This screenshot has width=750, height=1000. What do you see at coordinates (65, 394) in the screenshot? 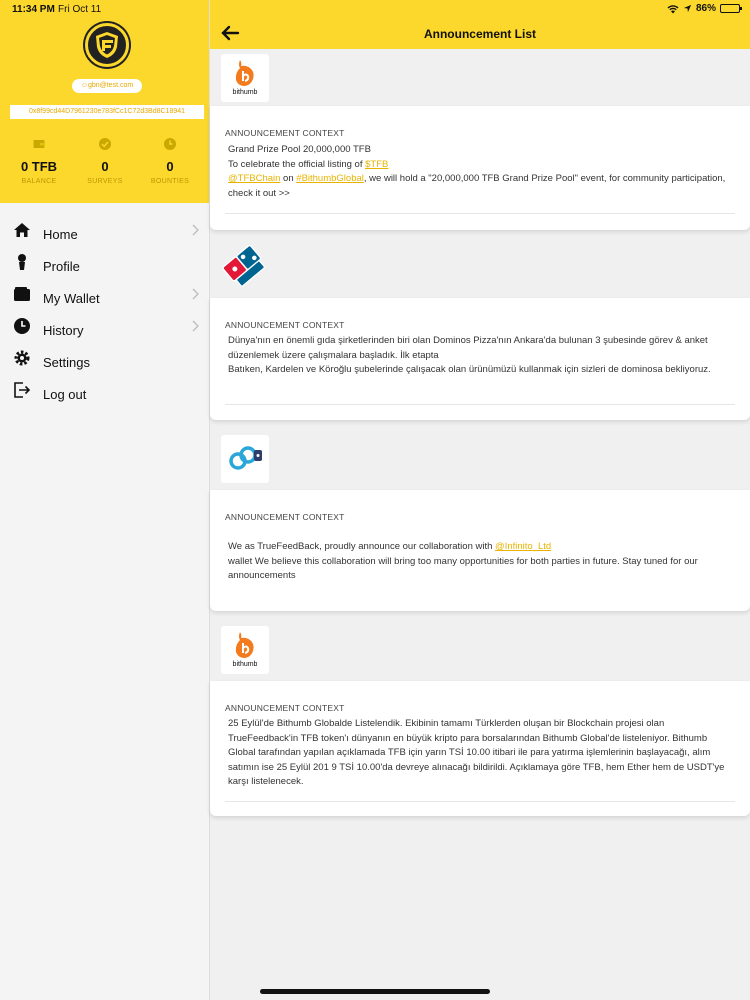
I see `sidebar-item-label: Log out` at bounding box center [65, 394].